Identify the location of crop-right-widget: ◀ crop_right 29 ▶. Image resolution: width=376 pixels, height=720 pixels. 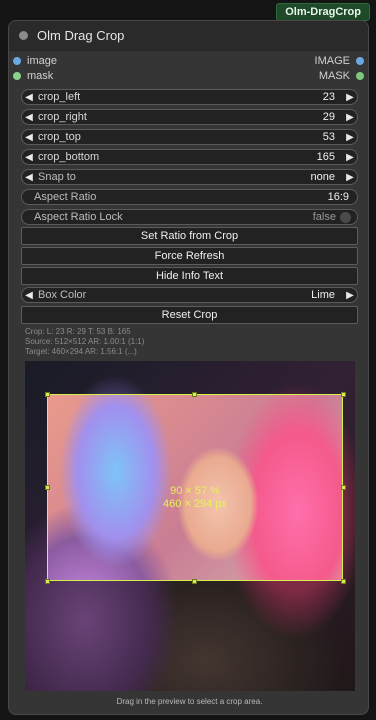
(189, 117).